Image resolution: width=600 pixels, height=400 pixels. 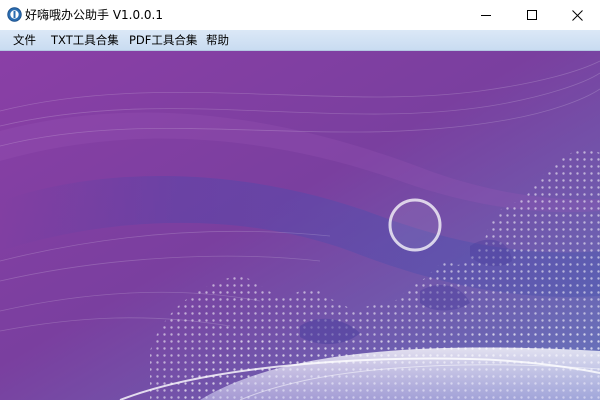 What do you see at coordinates (94, 15) in the screenshot?
I see `window-title: 好嗨哦办公助手 V1.0.0.1` at bounding box center [94, 15].